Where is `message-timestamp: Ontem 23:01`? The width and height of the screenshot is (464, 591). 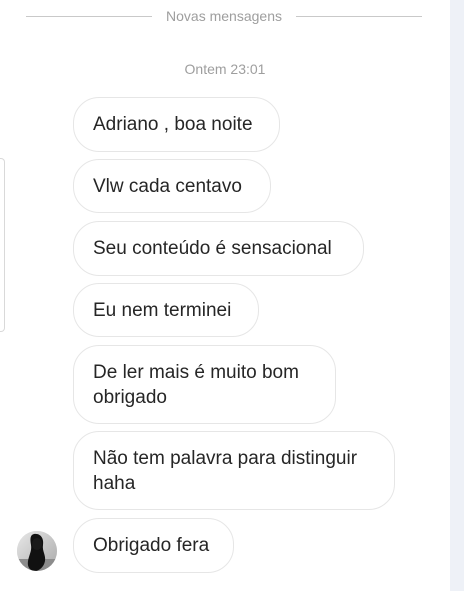 message-timestamp: Ontem 23:01 is located at coordinates (225, 69).